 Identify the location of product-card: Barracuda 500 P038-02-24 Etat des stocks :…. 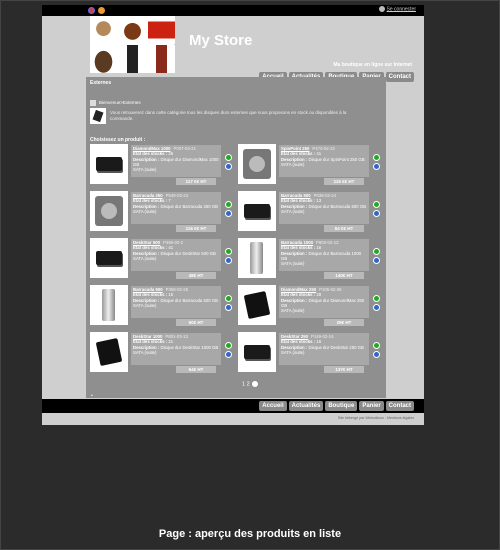
(311, 213).